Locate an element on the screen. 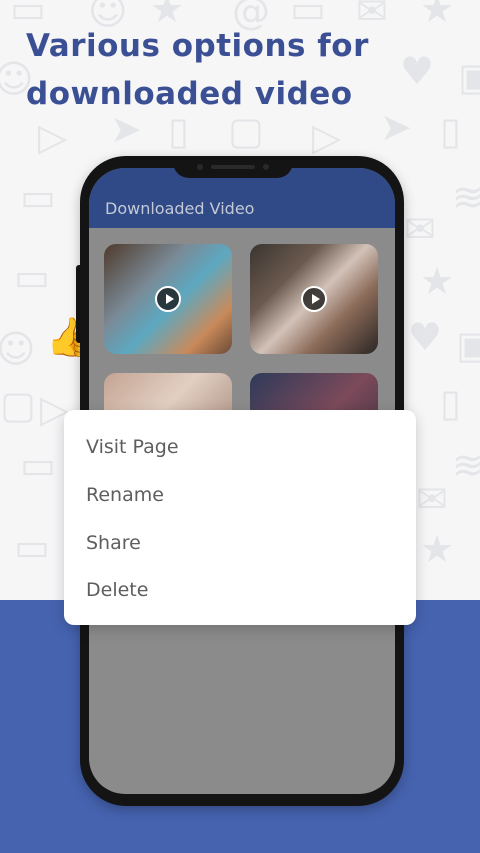 The width and height of the screenshot is (480, 853). promo-headline: Various options for downloaded video is located at coordinates (246, 70).